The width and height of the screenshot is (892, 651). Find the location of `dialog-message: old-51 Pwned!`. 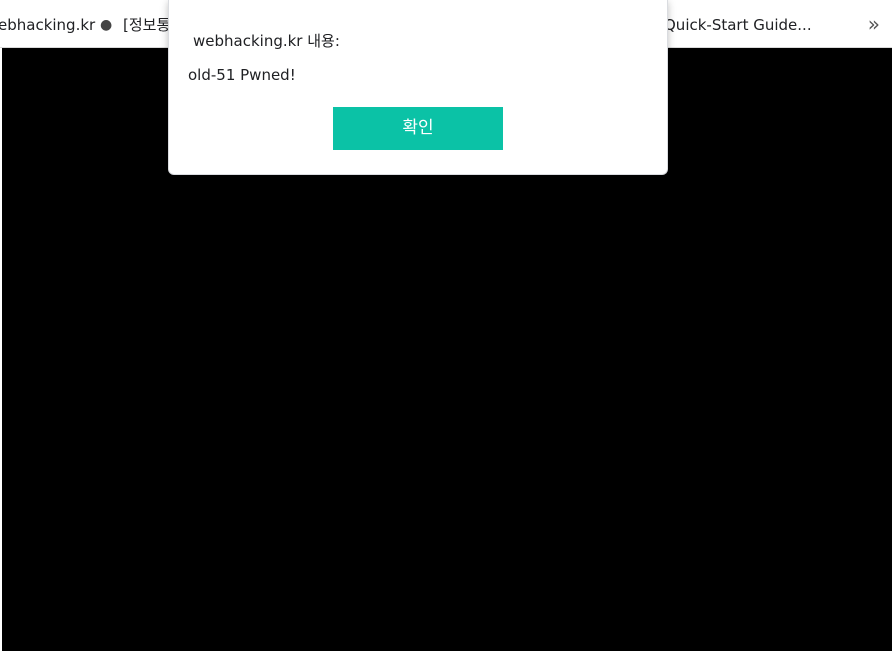

dialog-message: old-51 Pwned! is located at coordinates (242, 75).